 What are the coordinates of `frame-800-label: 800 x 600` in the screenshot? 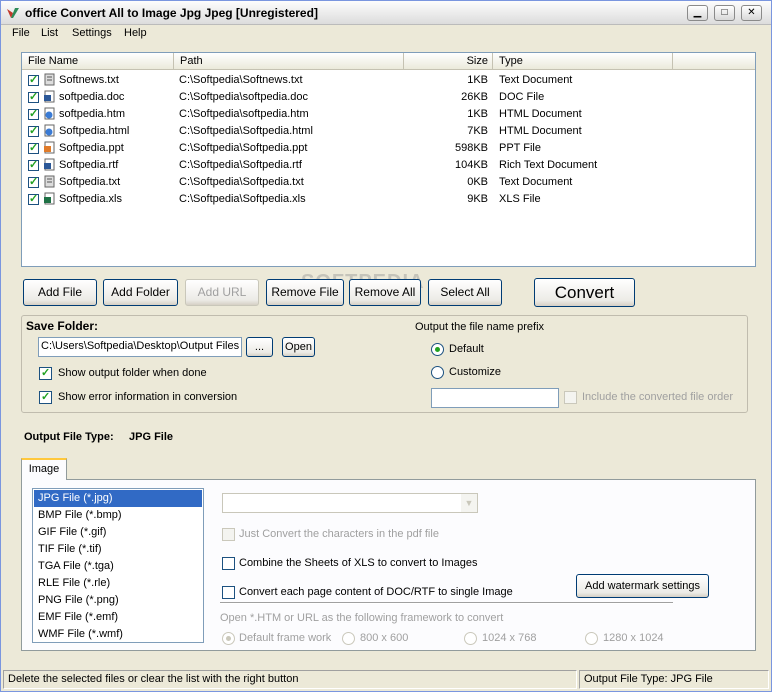 It's located at (384, 638).